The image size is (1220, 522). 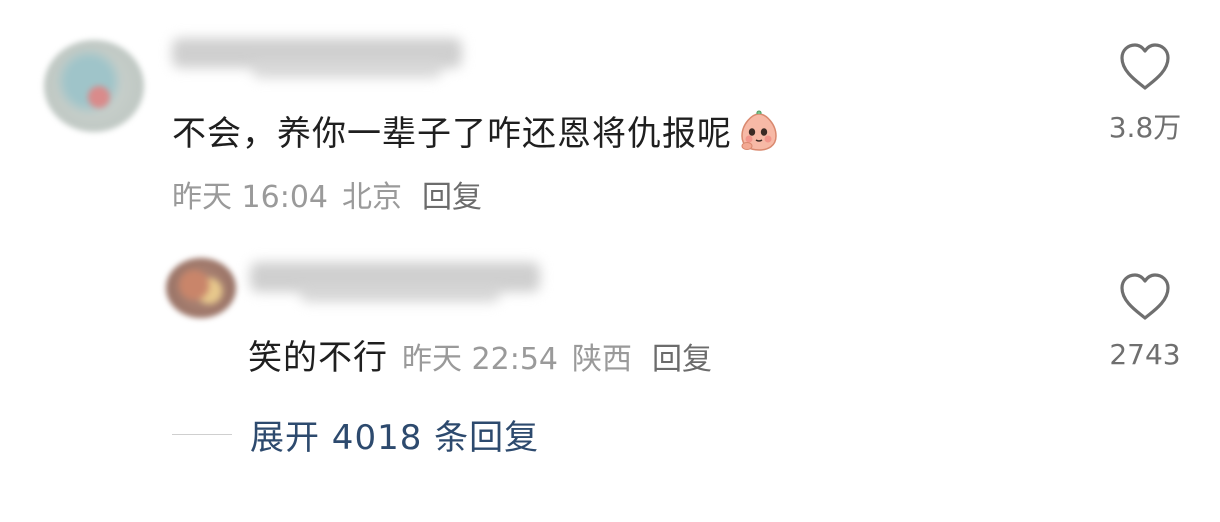 I want to click on reply-username-blurred, so click(x=395, y=282).